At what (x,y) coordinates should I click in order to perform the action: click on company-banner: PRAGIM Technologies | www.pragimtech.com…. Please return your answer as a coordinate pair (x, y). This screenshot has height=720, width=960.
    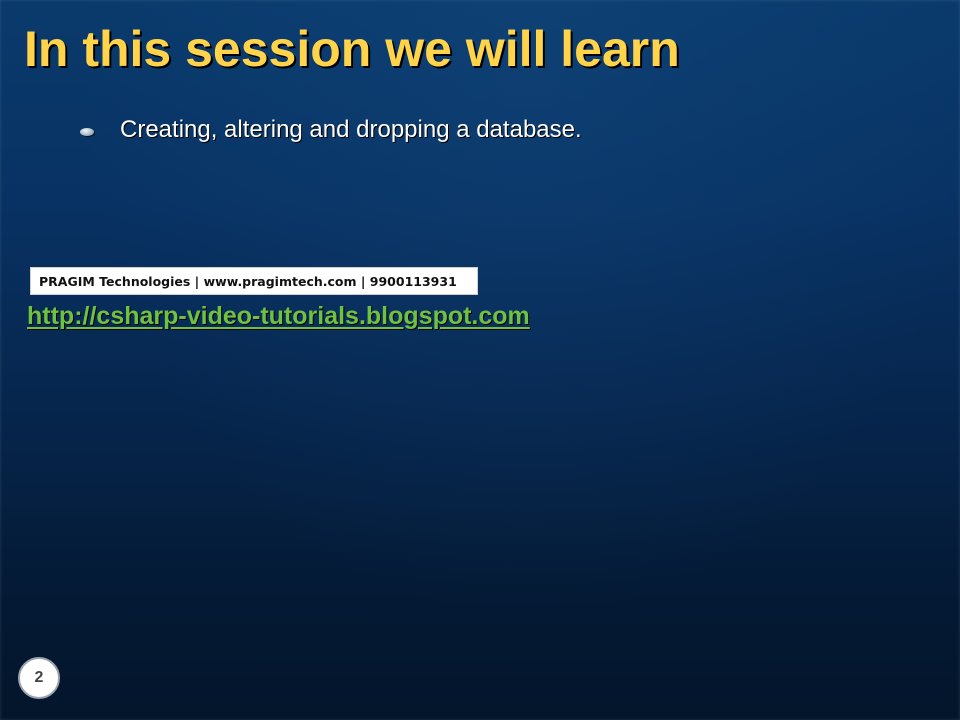
    Looking at the image, I should click on (254, 281).